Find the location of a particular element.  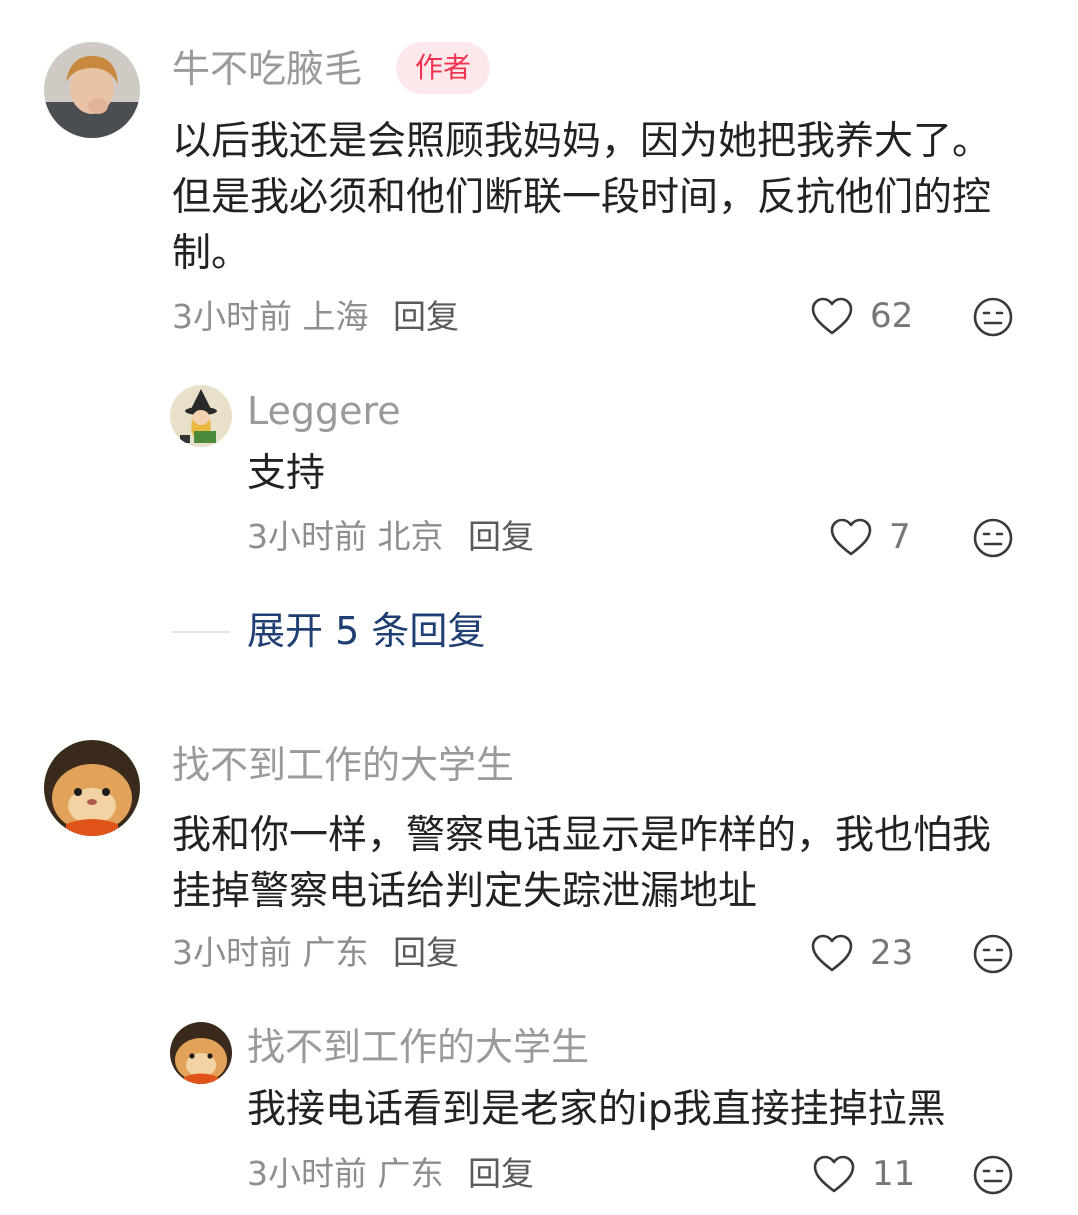

like-button: 23 is located at coordinates (861, 953).